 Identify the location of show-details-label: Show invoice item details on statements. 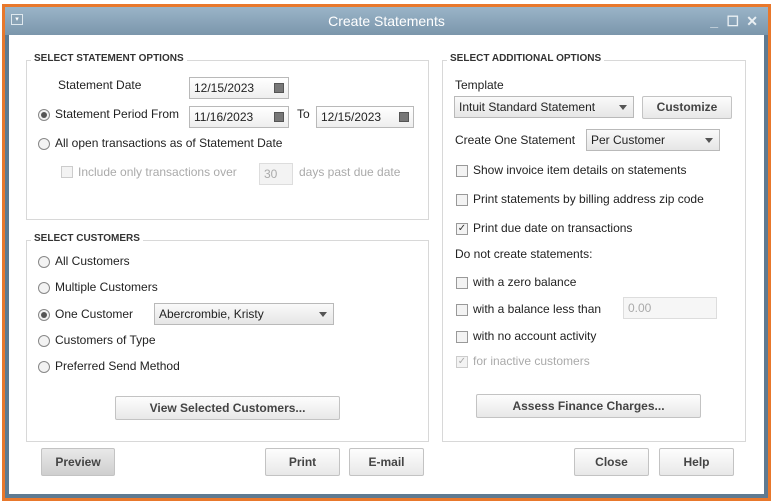
(580, 170).